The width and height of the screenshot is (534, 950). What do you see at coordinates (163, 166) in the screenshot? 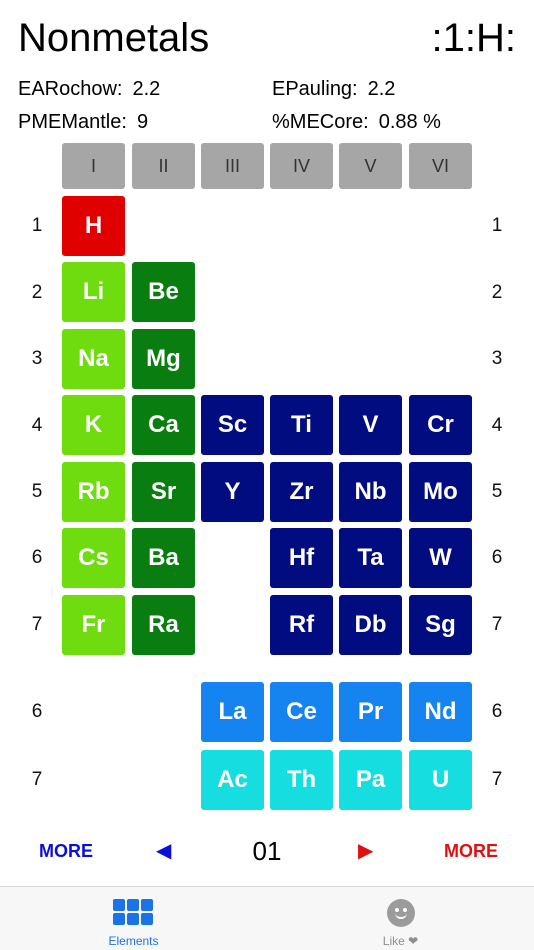
I see `group-header-ii: II` at bounding box center [163, 166].